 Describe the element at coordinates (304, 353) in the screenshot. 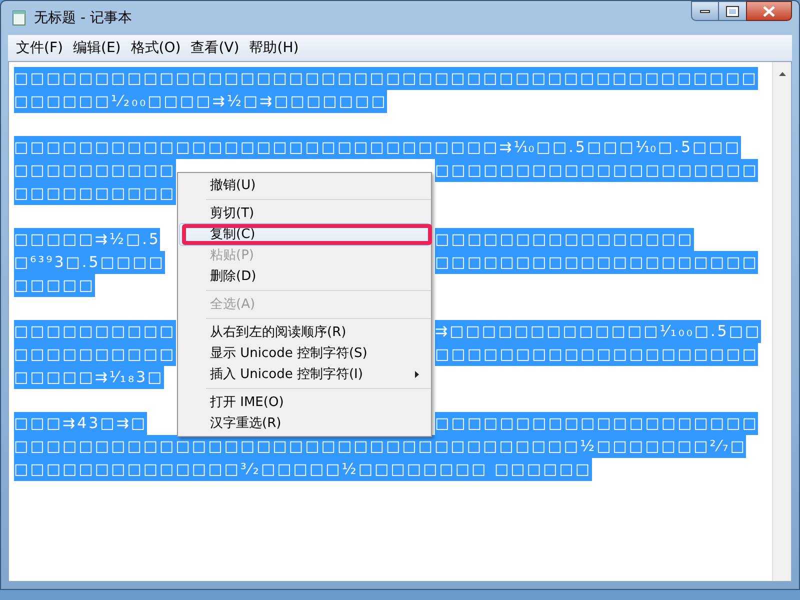

I see `context-menu-item: 显示 Unicode 控制字符(S)` at that location.